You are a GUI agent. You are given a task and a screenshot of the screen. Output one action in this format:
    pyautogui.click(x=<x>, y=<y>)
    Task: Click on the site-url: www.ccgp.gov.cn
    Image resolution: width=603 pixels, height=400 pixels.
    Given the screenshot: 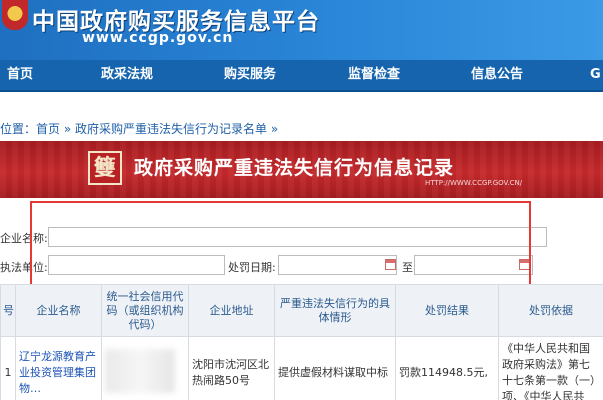 What is the action you would take?
    pyautogui.click(x=158, y=38)
    